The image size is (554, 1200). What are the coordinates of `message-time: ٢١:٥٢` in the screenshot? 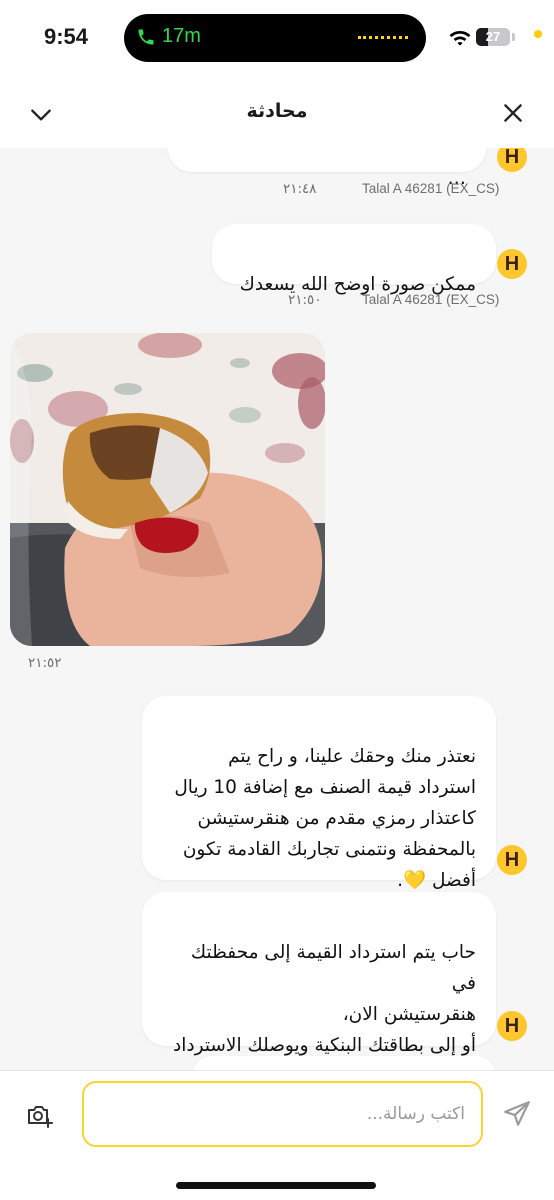 It's located at (45, 663).